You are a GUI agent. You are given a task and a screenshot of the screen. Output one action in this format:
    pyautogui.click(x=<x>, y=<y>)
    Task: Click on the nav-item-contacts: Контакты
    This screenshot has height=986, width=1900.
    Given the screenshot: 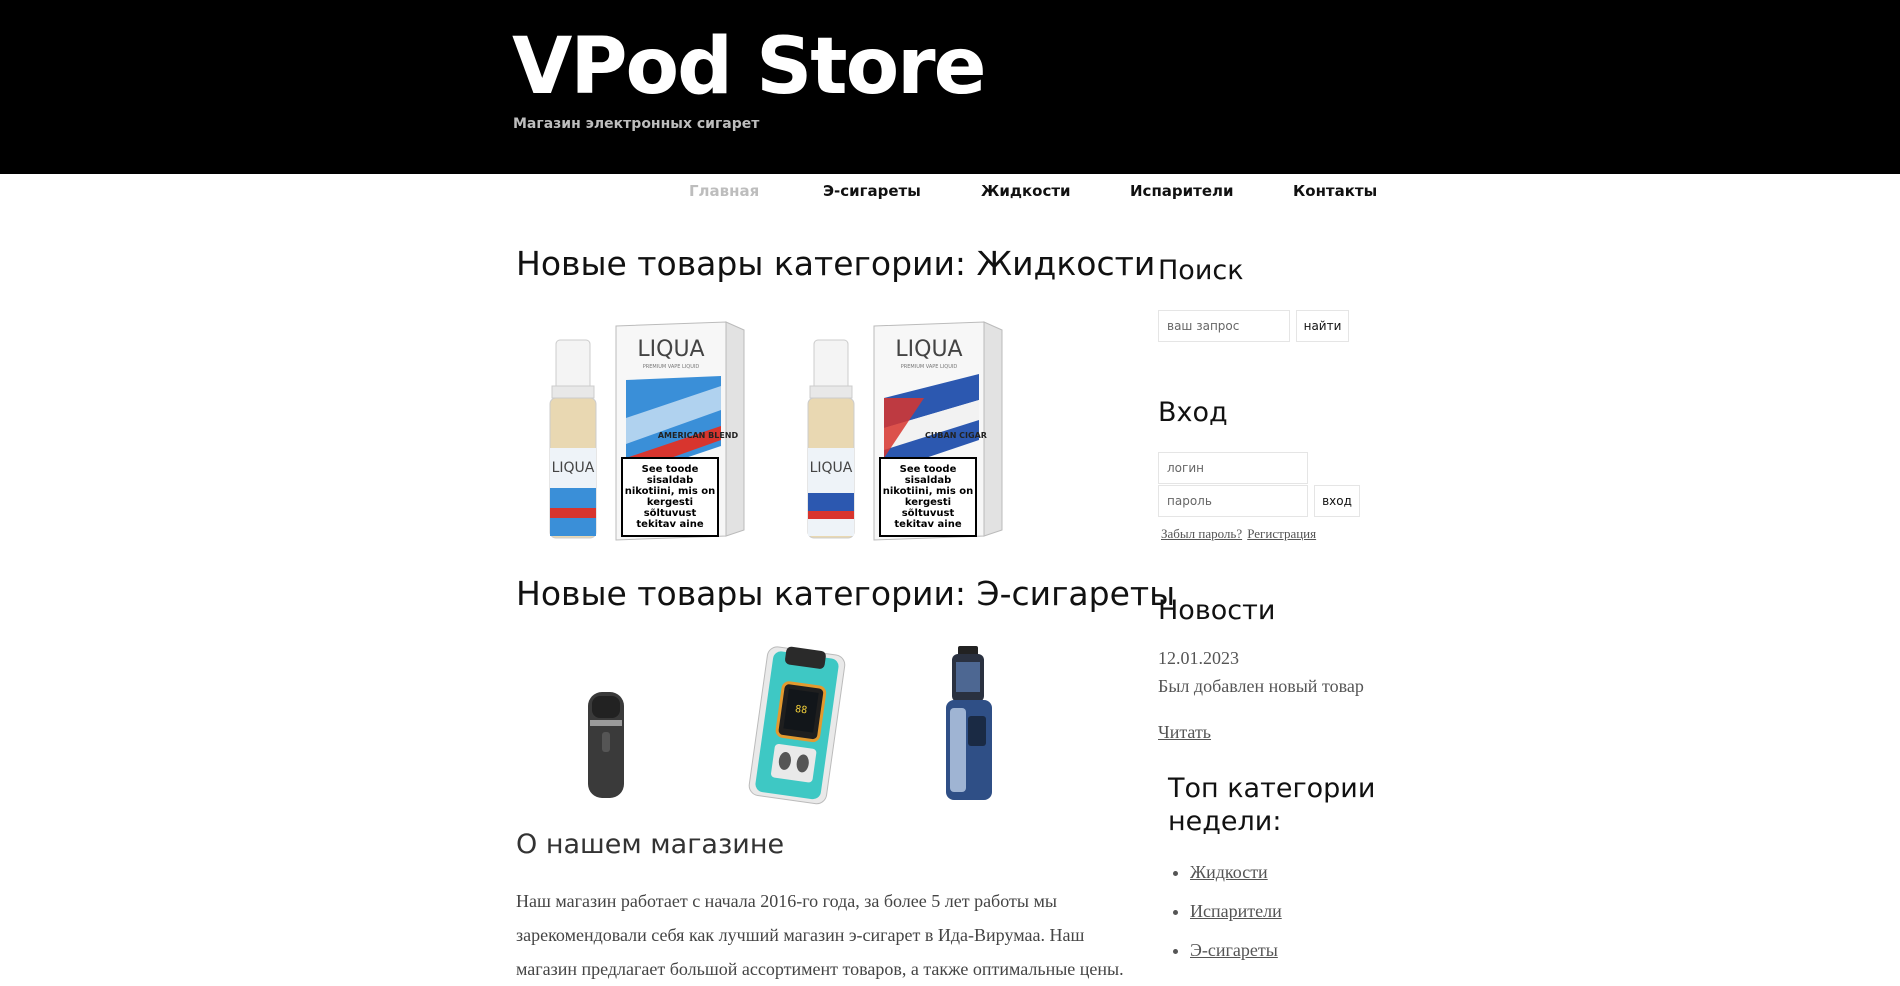 What is the action you would take?
    pyautogui.click(x=1335, y=191)
    